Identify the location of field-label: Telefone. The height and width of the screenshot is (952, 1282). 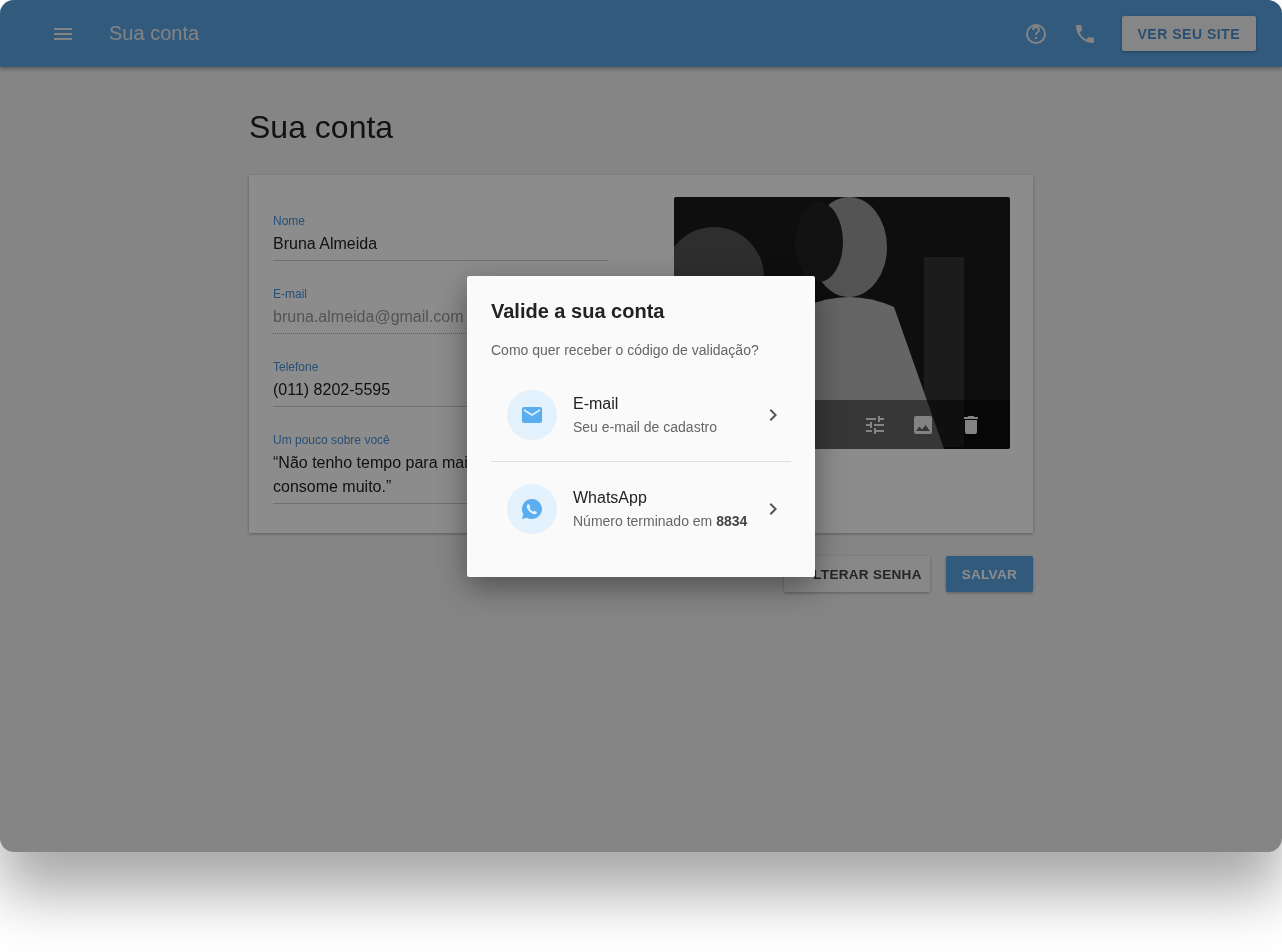
(296, 367).